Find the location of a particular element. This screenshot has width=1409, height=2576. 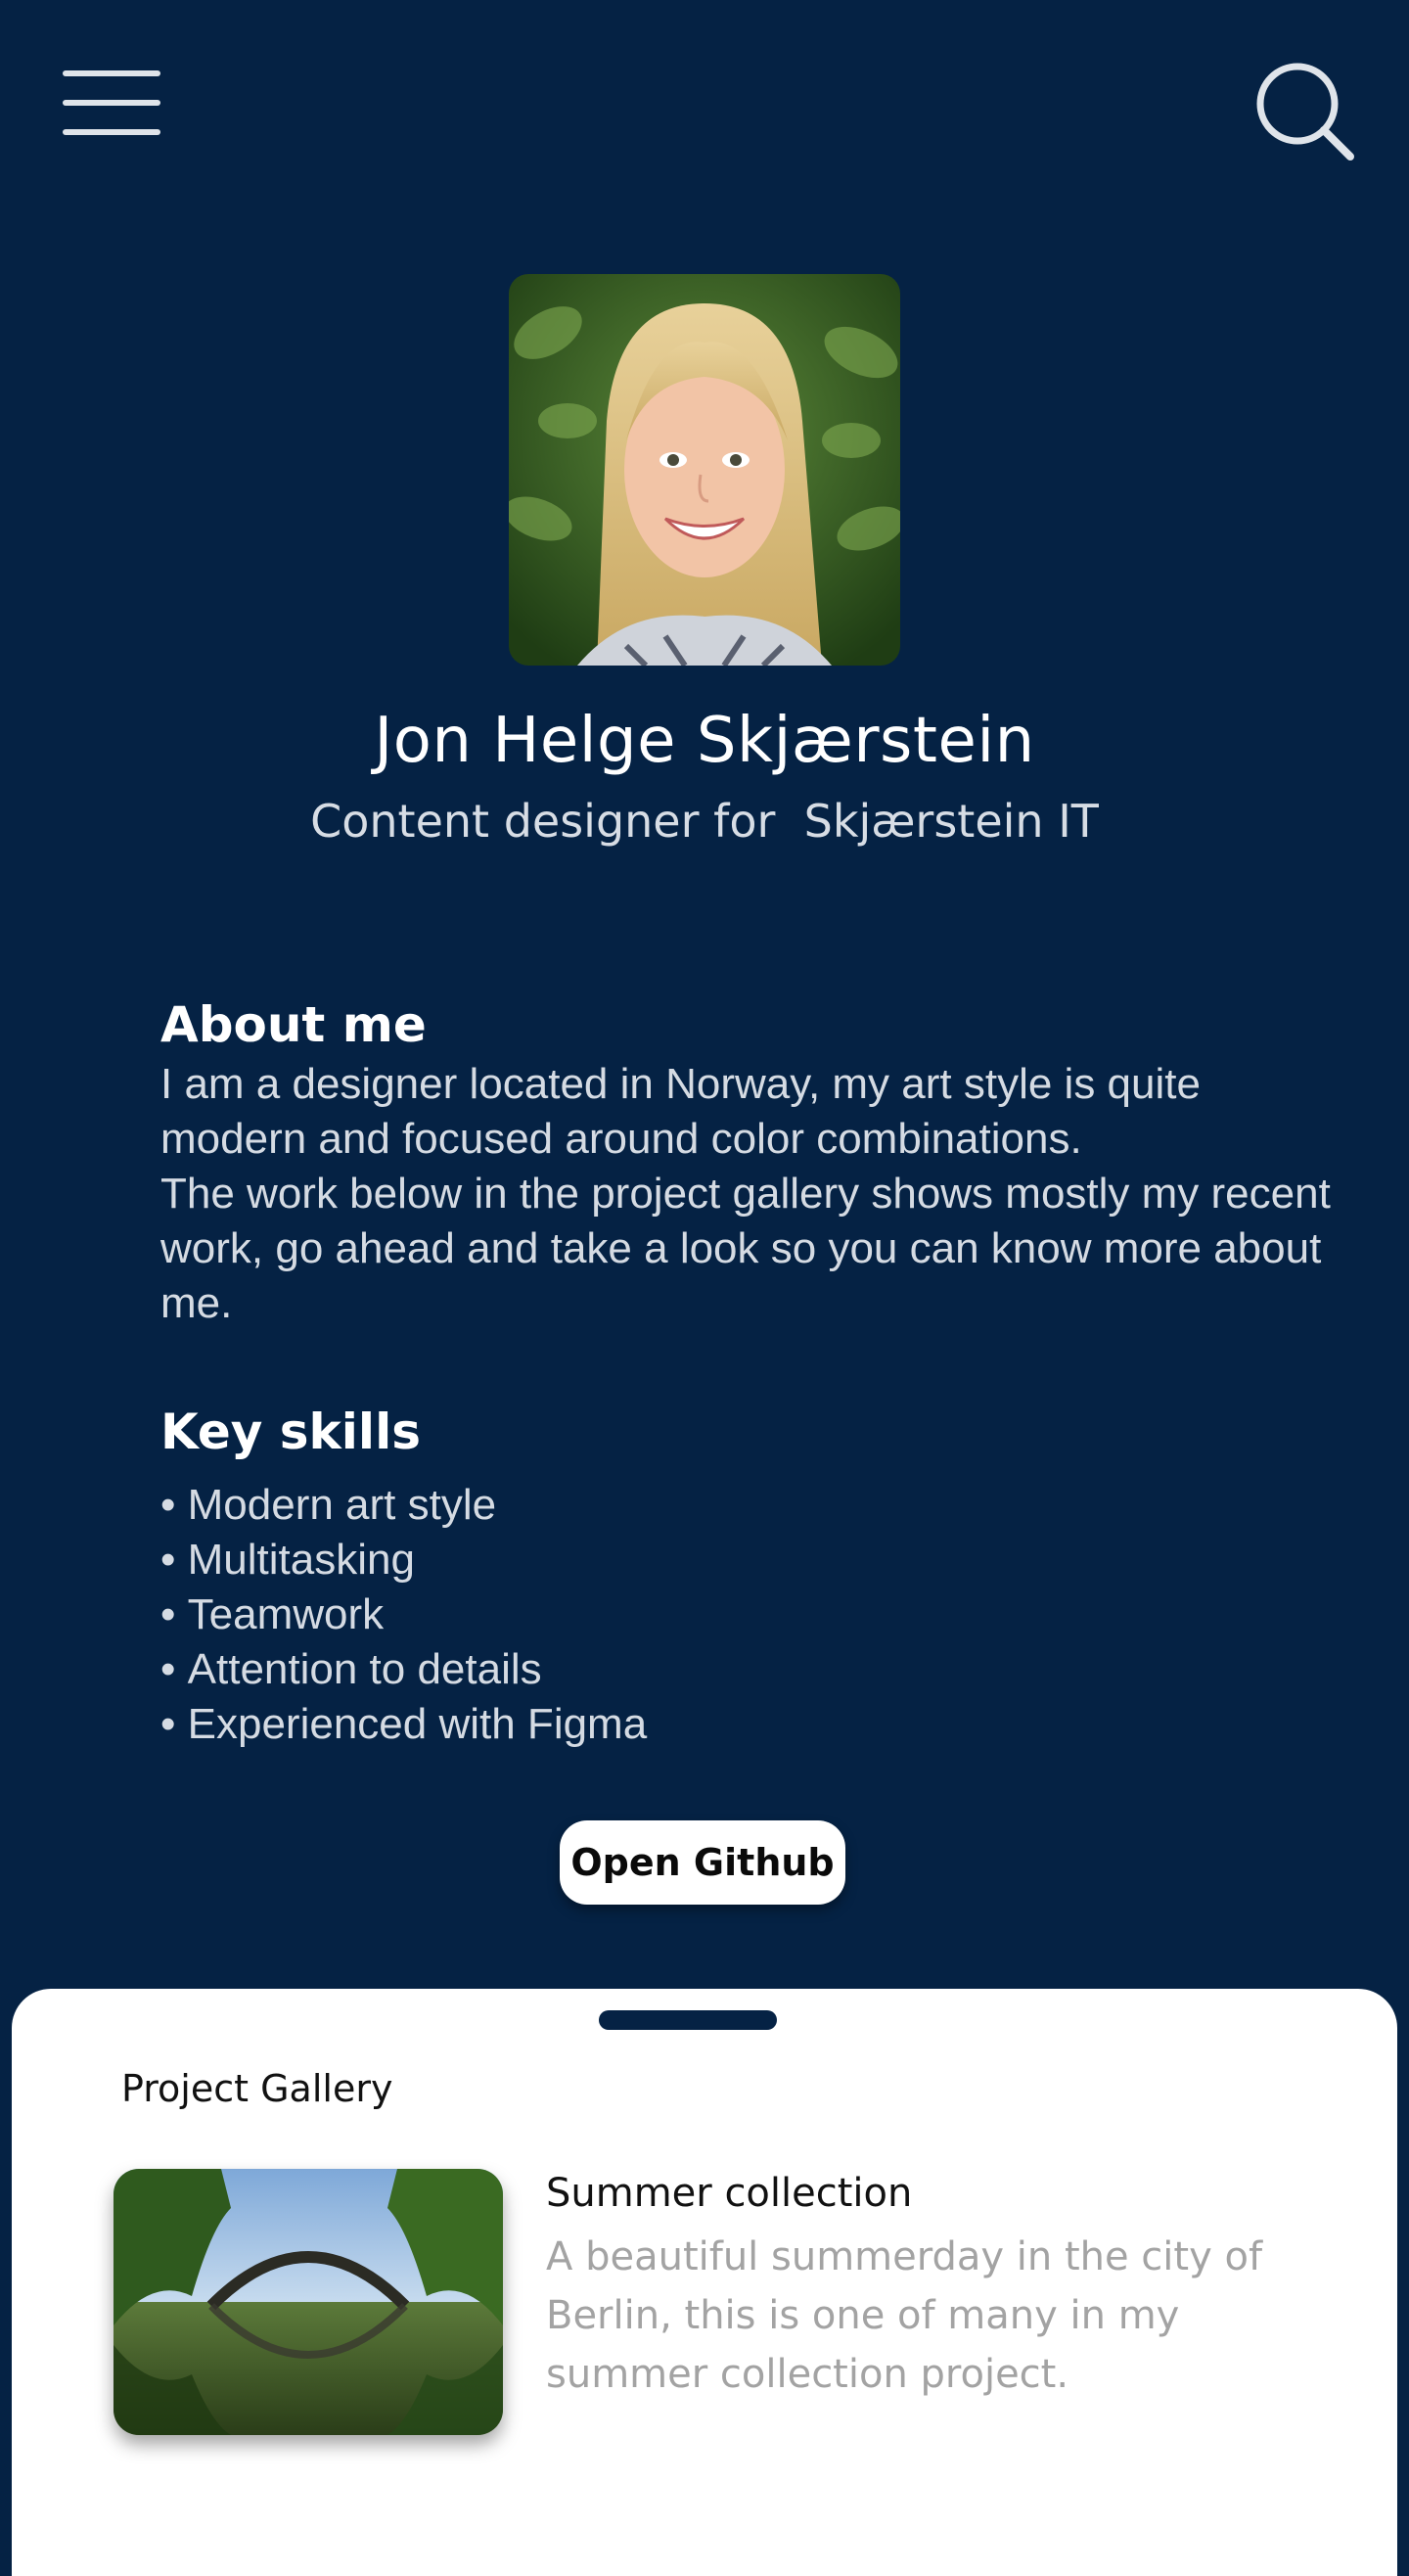

avatar is located at coordinates (705, 470).